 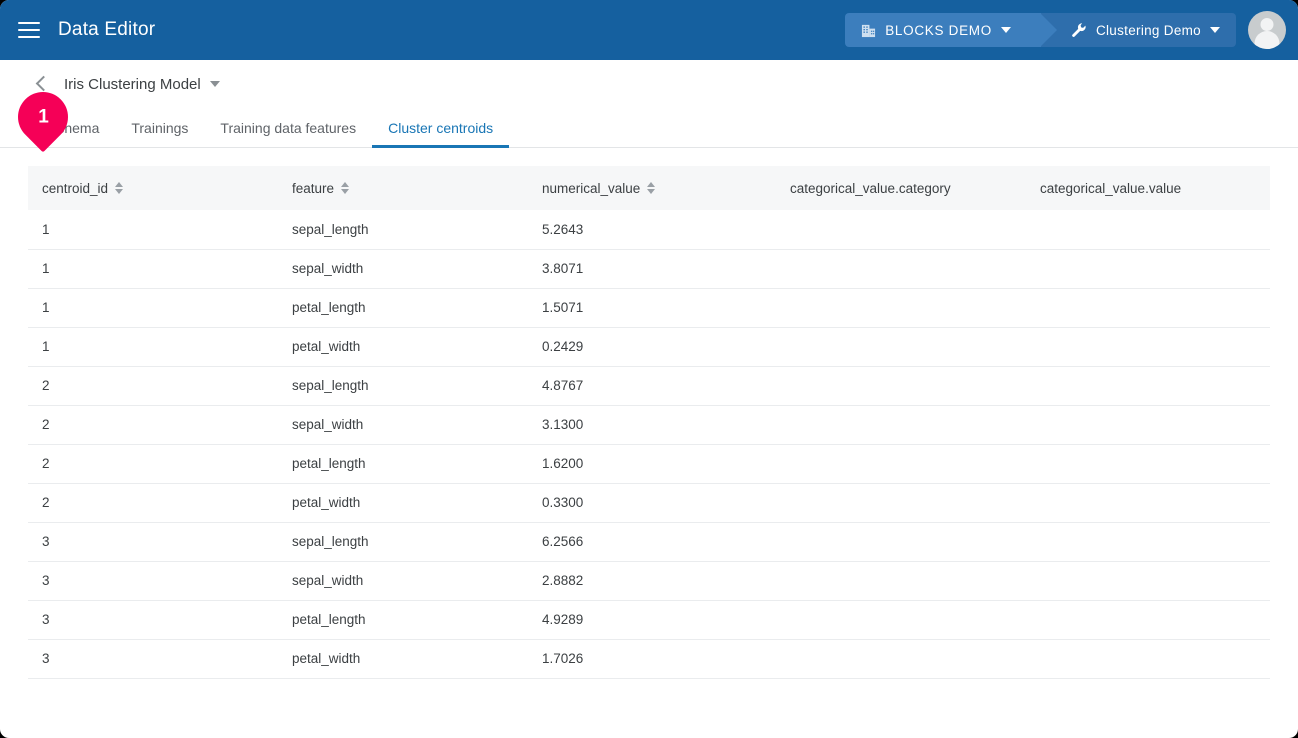 I want to click on table-row: 2 petal_width 0.3300, so click(x=649, y=503).